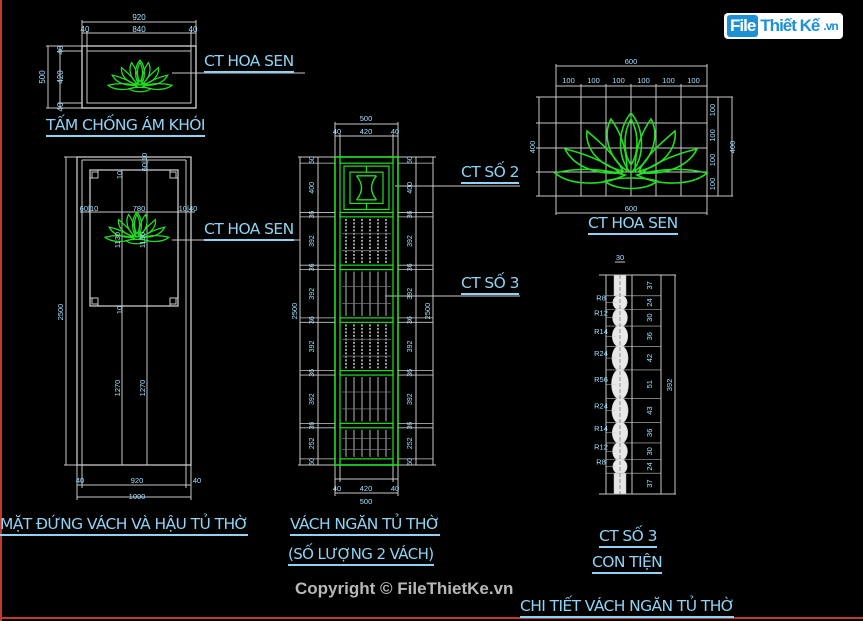  Describe the element at coordinates (634, 139) in the screenshot. I see `lotus-detail-grid` at that location.